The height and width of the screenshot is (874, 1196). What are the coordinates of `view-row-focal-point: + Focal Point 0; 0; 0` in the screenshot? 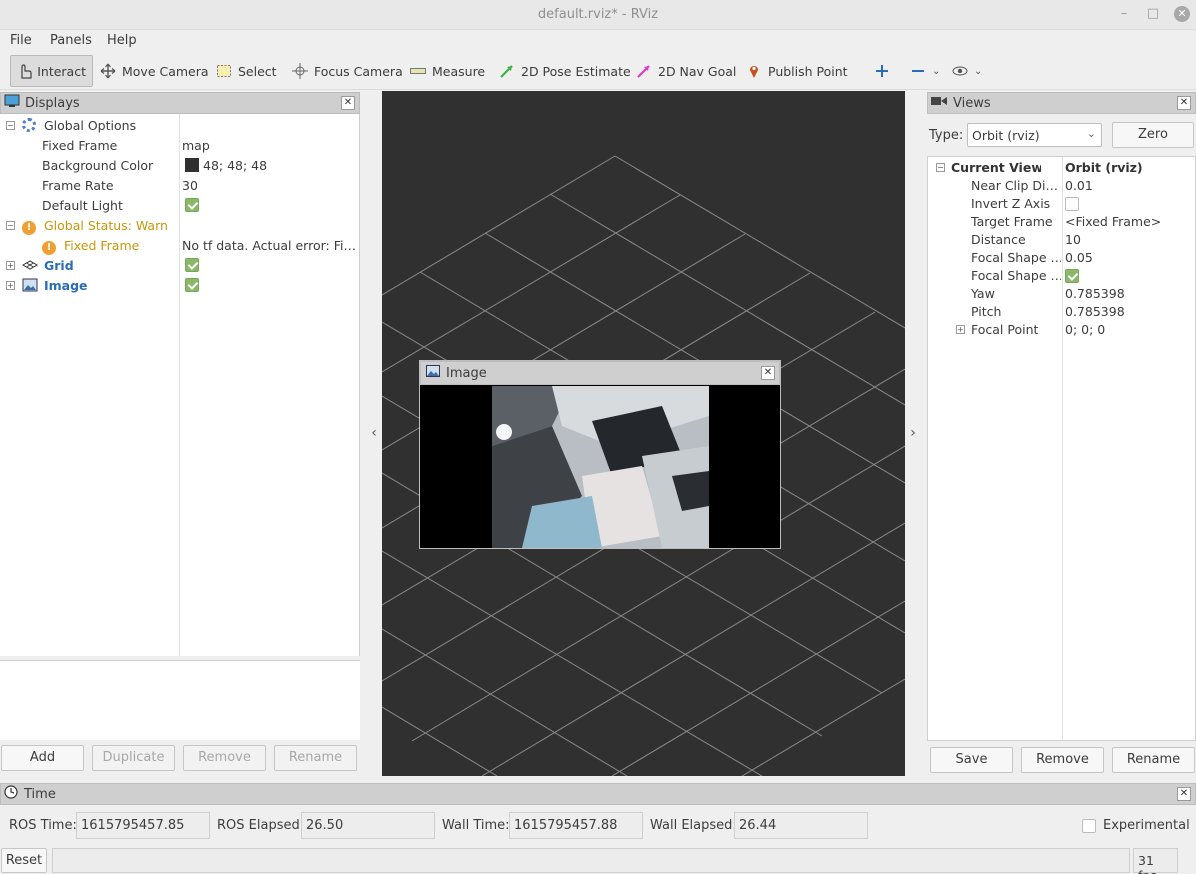 It's located at (1062, 330).